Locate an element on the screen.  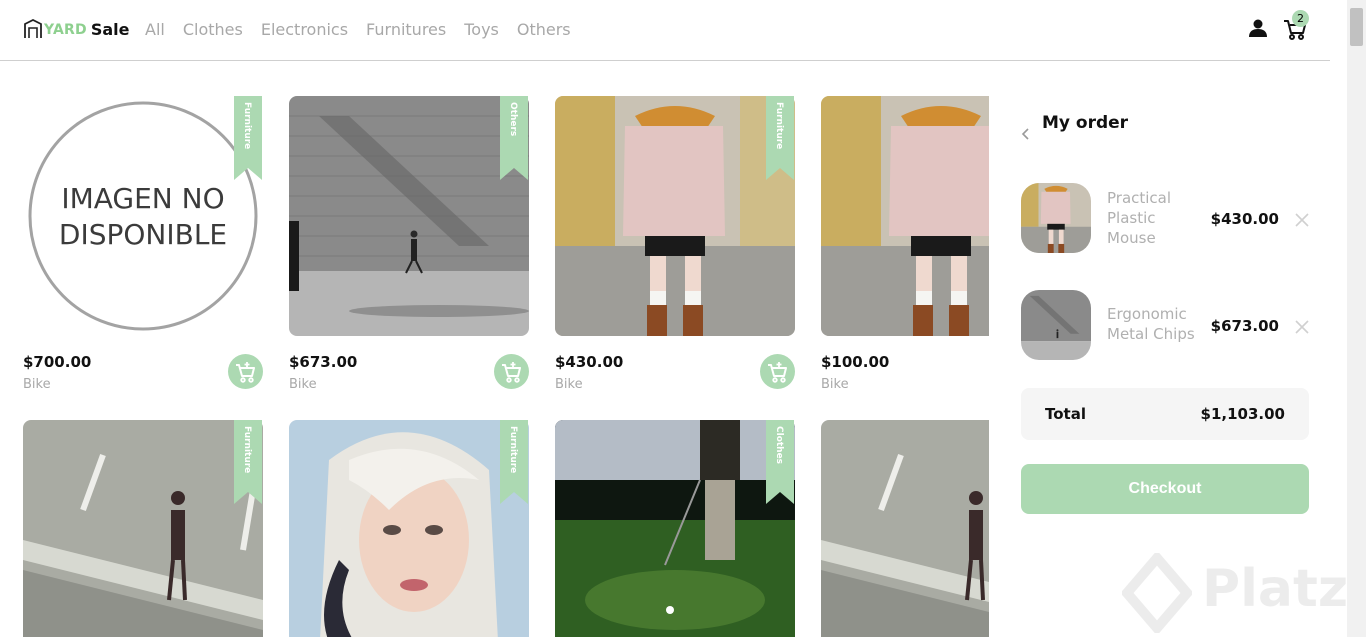
coat-woman-thumb is located at coordinates (1056, 218).